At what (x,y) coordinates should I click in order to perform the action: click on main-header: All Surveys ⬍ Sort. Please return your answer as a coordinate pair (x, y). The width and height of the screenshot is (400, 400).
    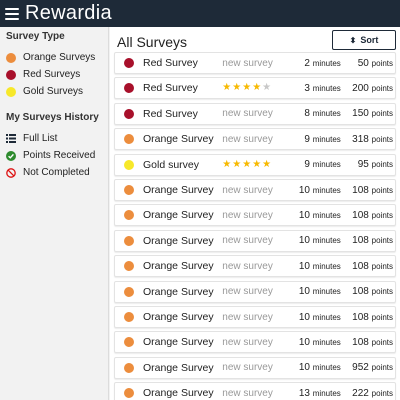
    Looking at the image, I should click on (255, 39).